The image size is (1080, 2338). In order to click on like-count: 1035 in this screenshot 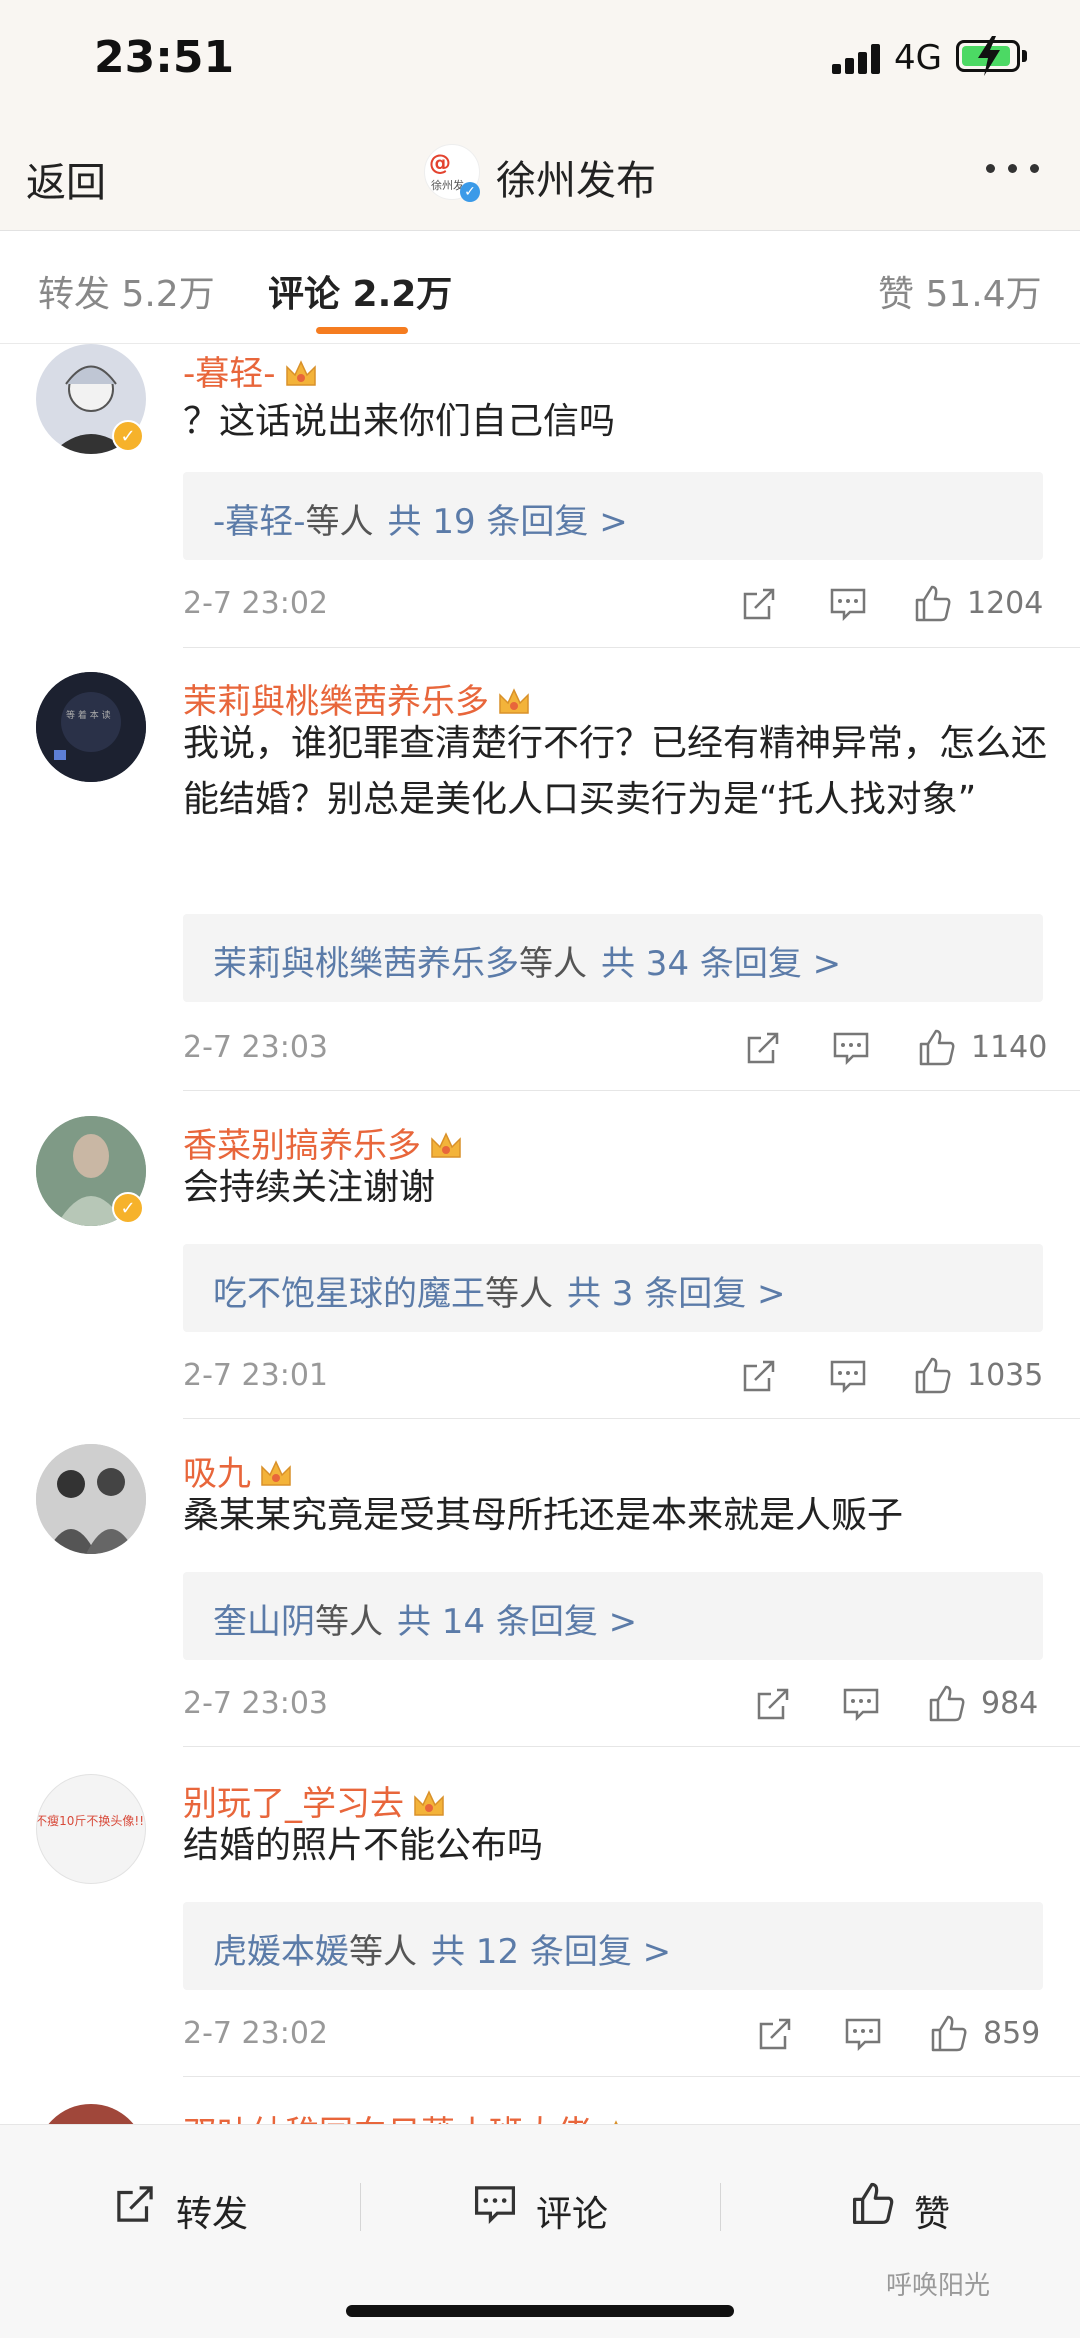, I will do `click(1005, 1375)`.